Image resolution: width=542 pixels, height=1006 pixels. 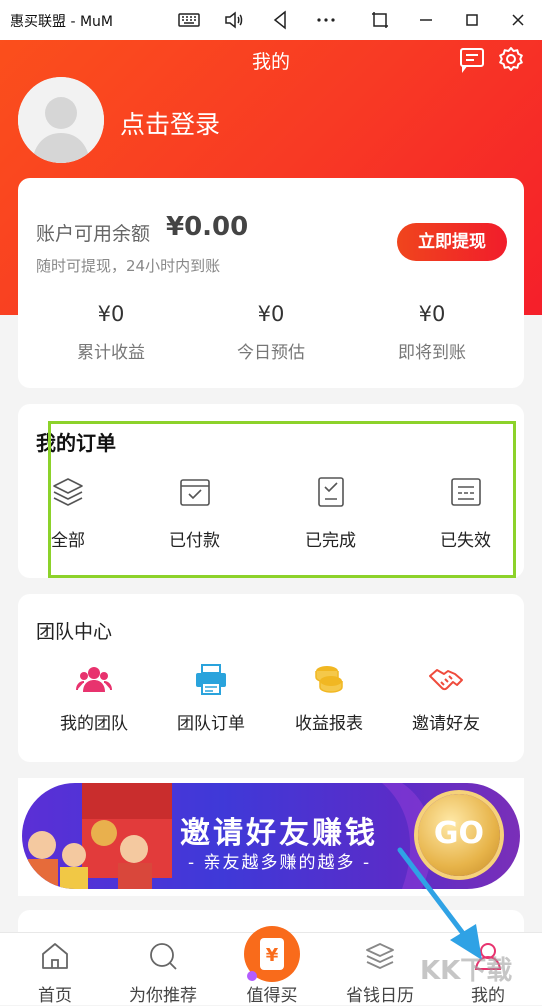 I want to click on message-icon, so click(x=472, y=61).